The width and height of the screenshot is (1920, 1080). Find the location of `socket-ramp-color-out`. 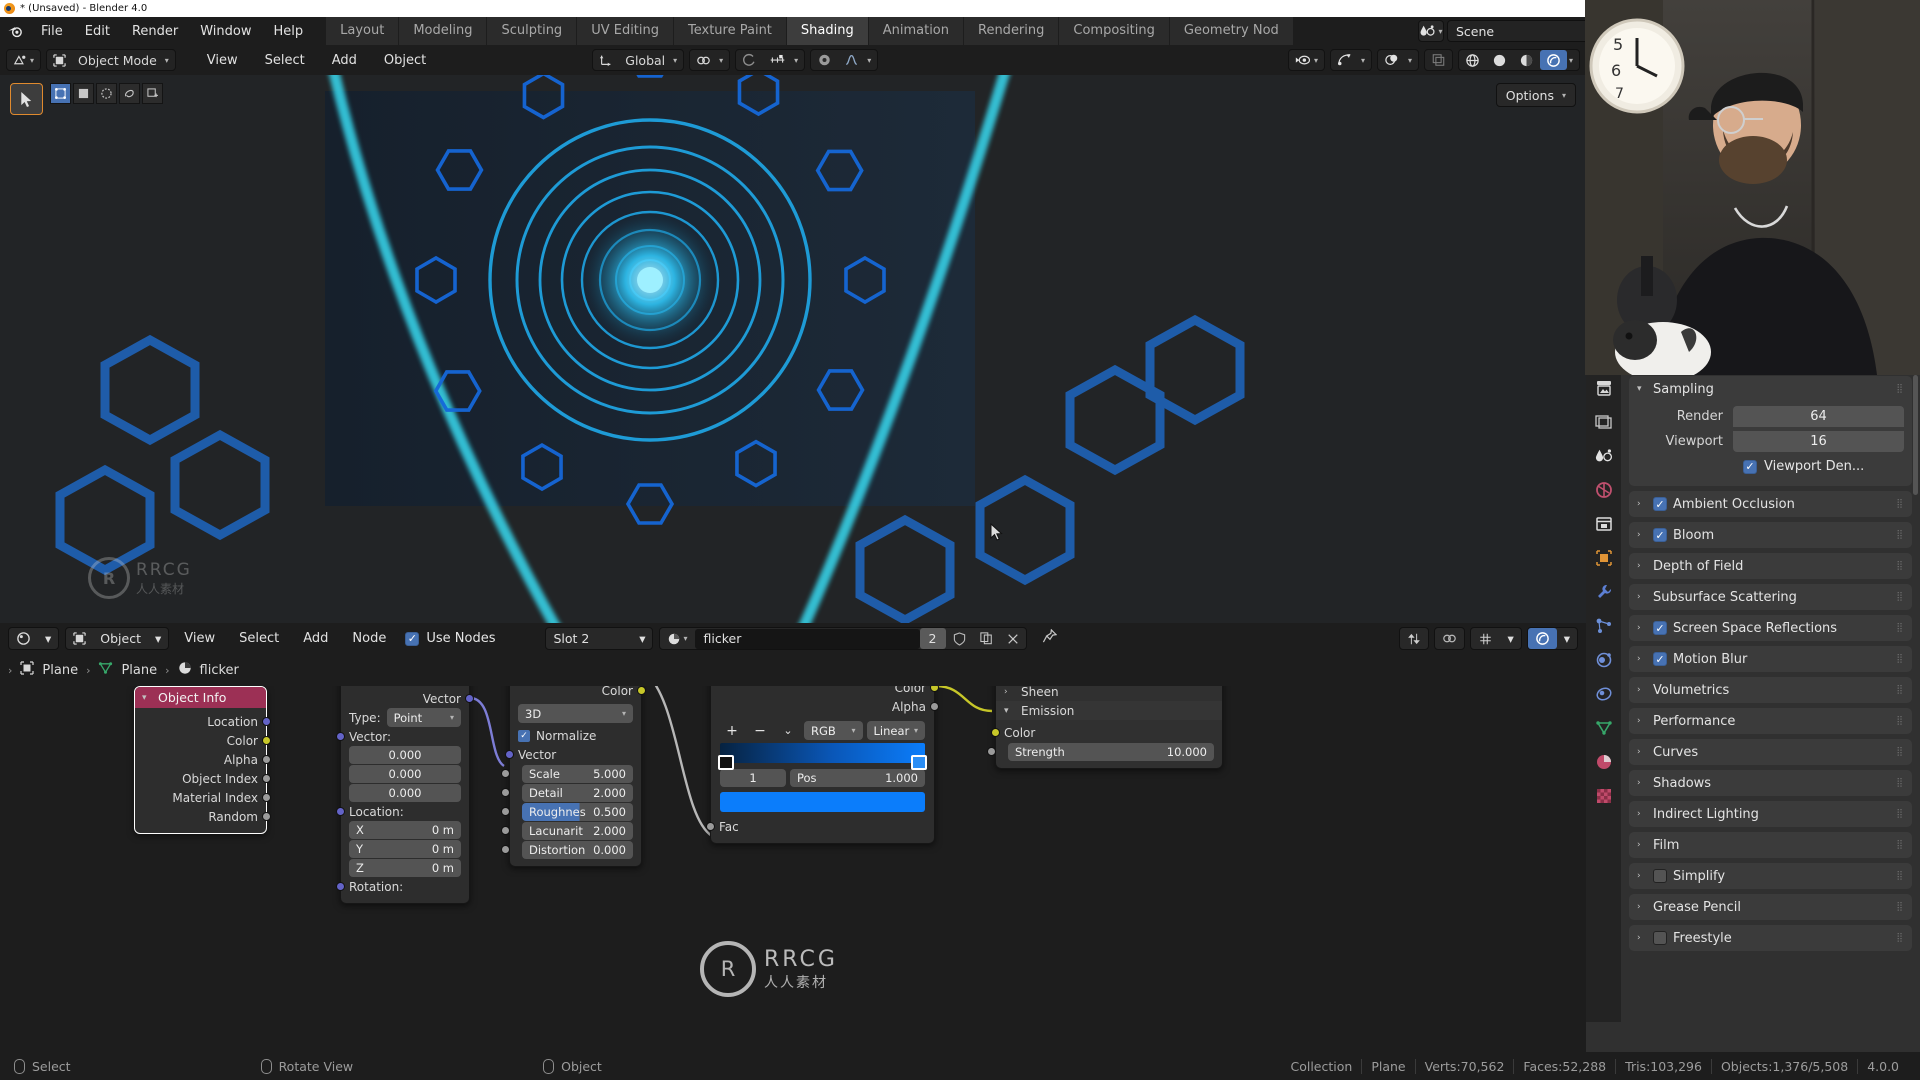

socket-ramp-color-out is located at coordinates (934, 689).